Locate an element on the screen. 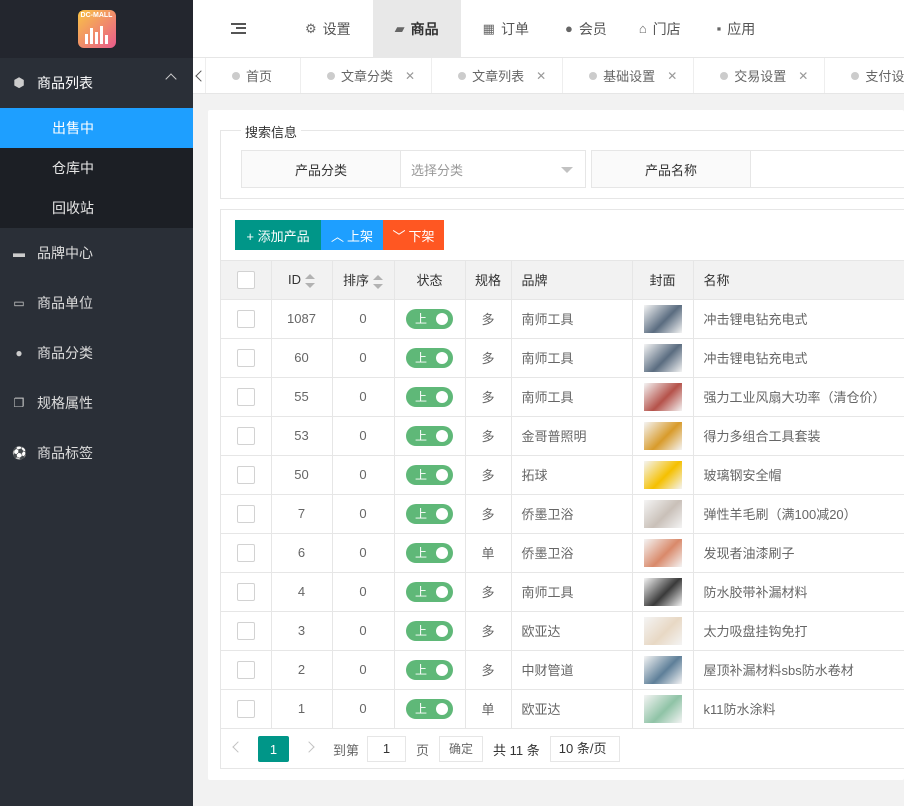  sidebar-item-label: 商品标签 is located at coordinates (65, 453).